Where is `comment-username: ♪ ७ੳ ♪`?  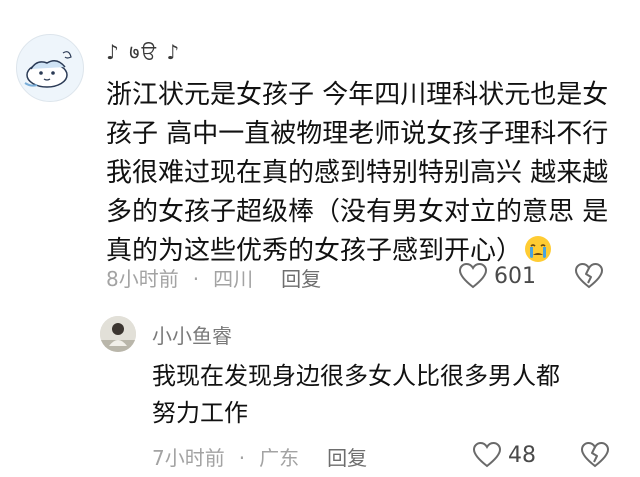 comment-username: ♪ ७ੳ ♪ is located at coordinates (143, 51).